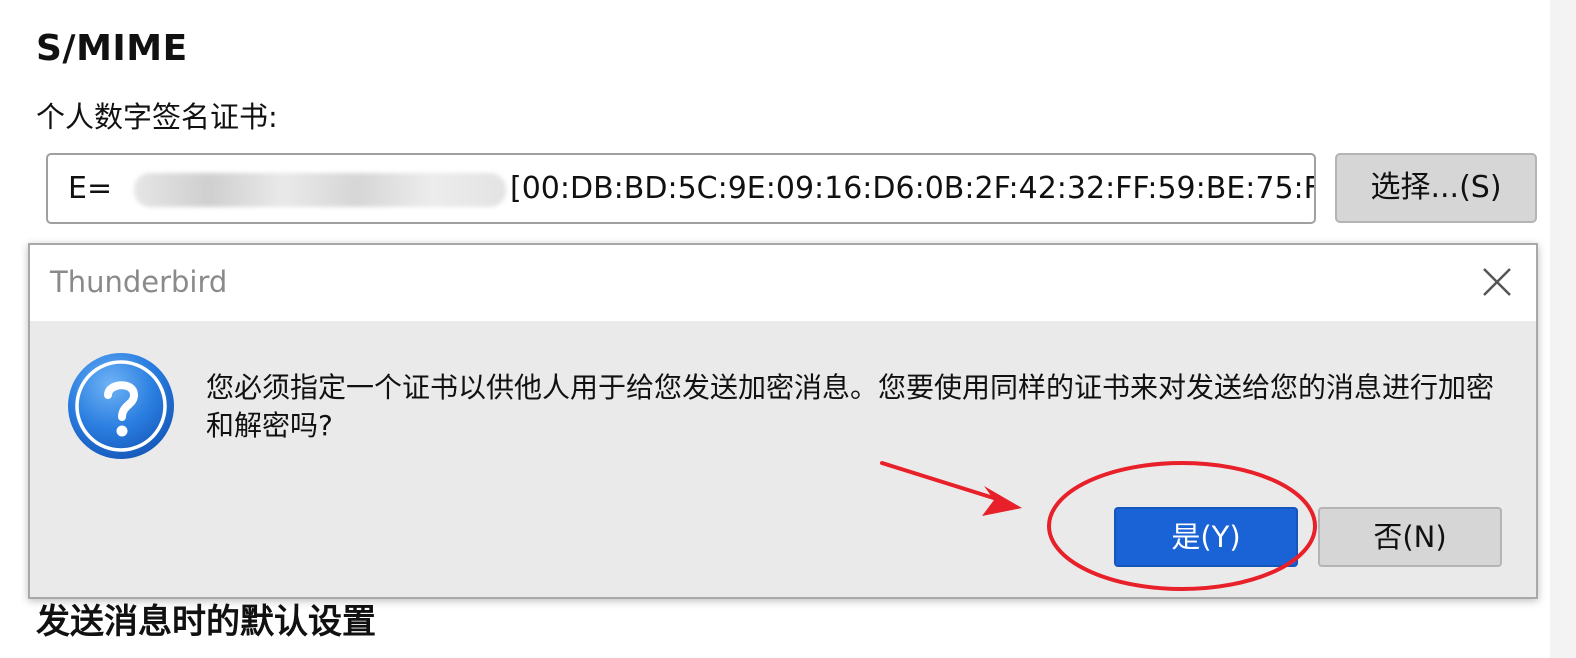 The image size is (1576, 658). I want to click on yes-button: 是(Y), so click(1206, 537).